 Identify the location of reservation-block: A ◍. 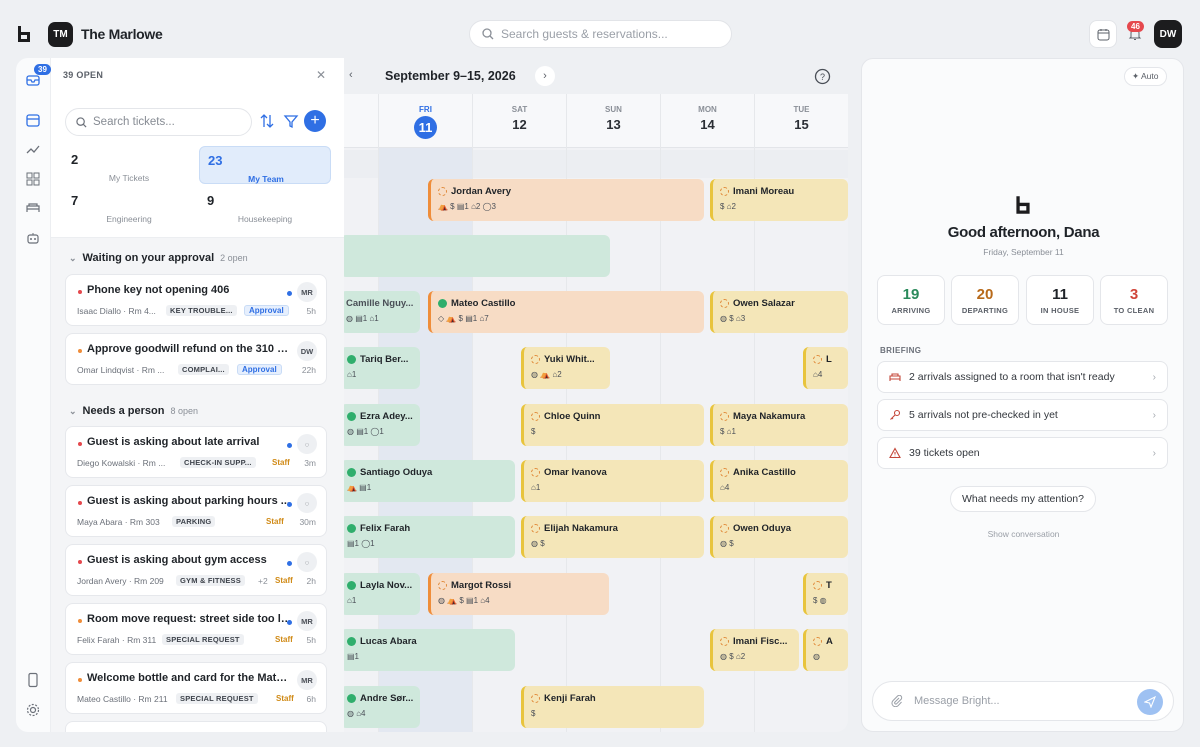
(825, 650).